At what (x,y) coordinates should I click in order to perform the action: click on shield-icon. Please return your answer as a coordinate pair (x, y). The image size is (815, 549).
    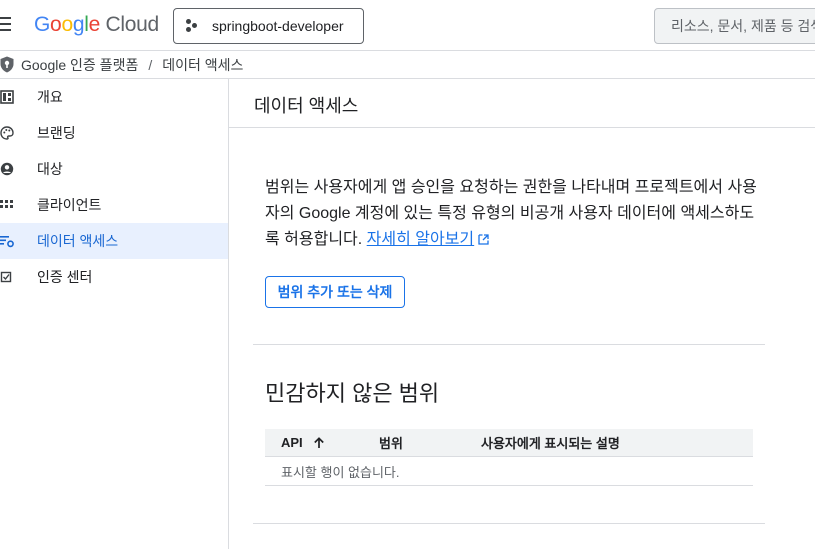
    Looking at the image, I should click on (7, 64).